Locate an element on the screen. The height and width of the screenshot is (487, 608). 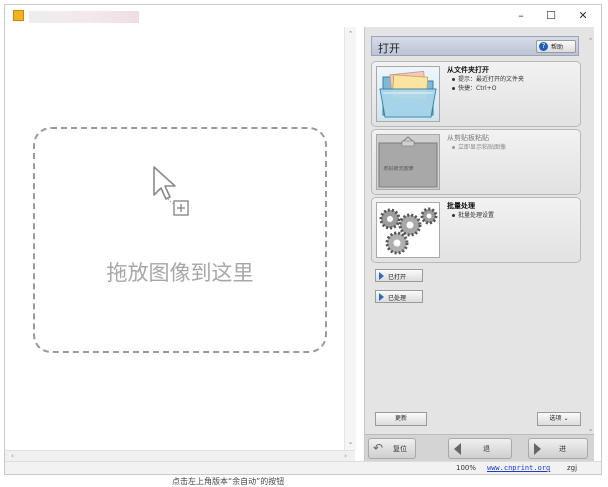
scroll-up-icon: ⌃ is located at coordinates (350, 34).